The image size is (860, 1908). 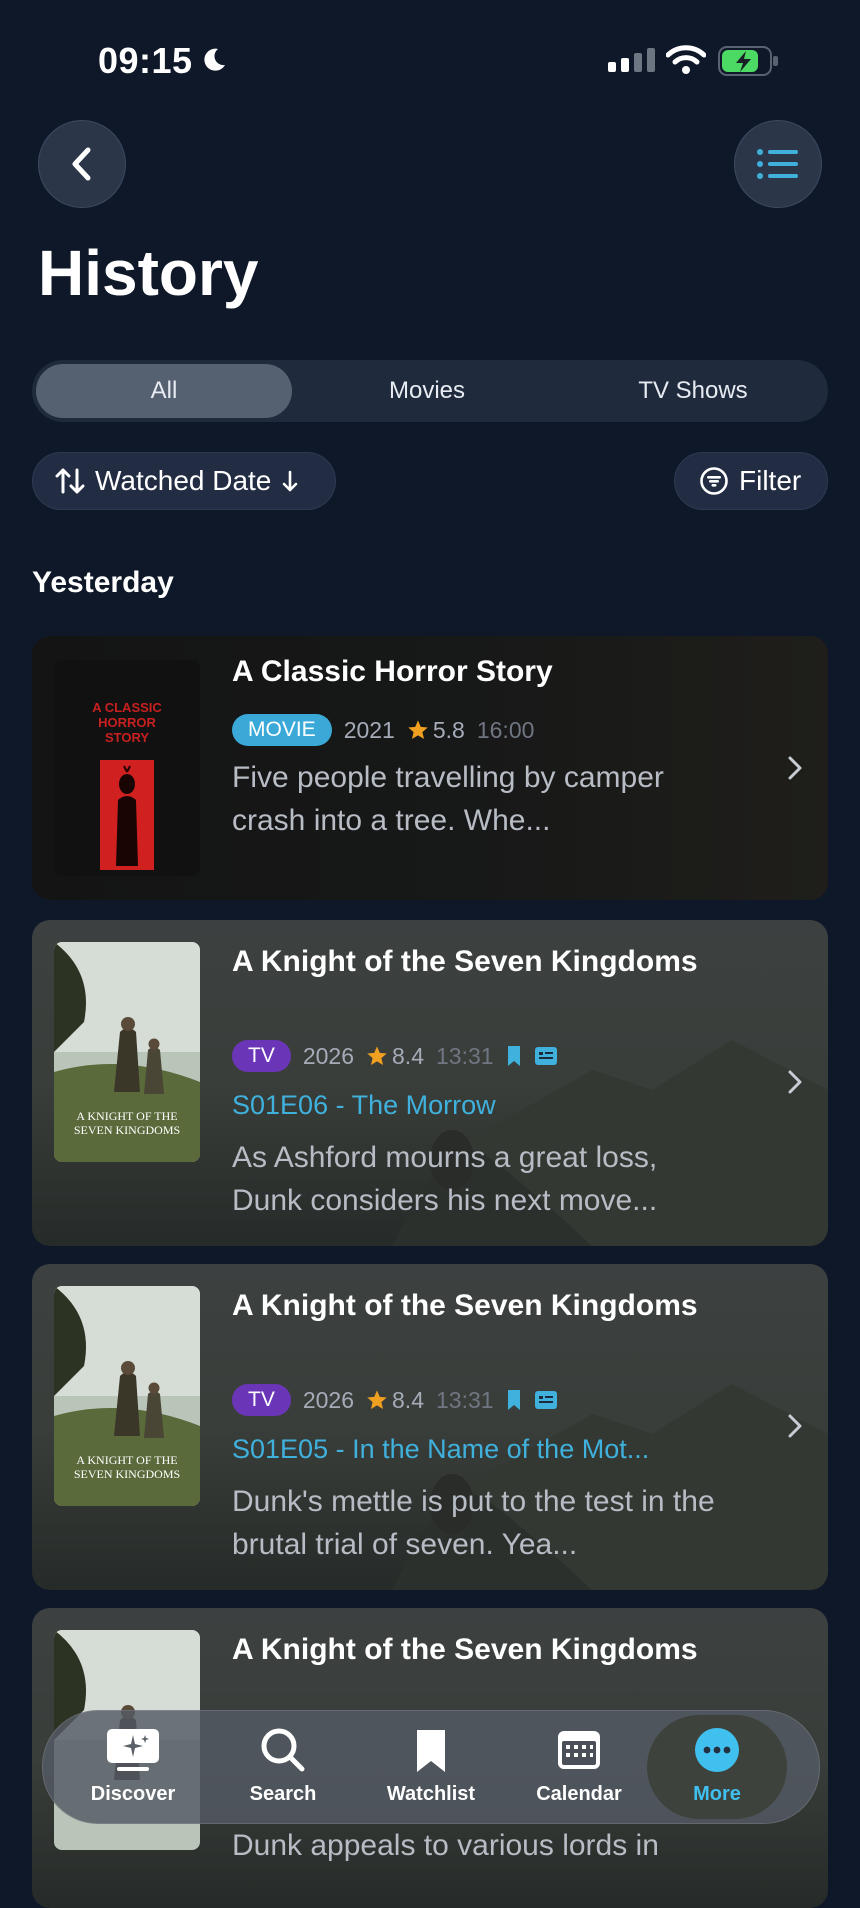 I want to click on tab-label: Watchlist, so click(x=431, y=1794).